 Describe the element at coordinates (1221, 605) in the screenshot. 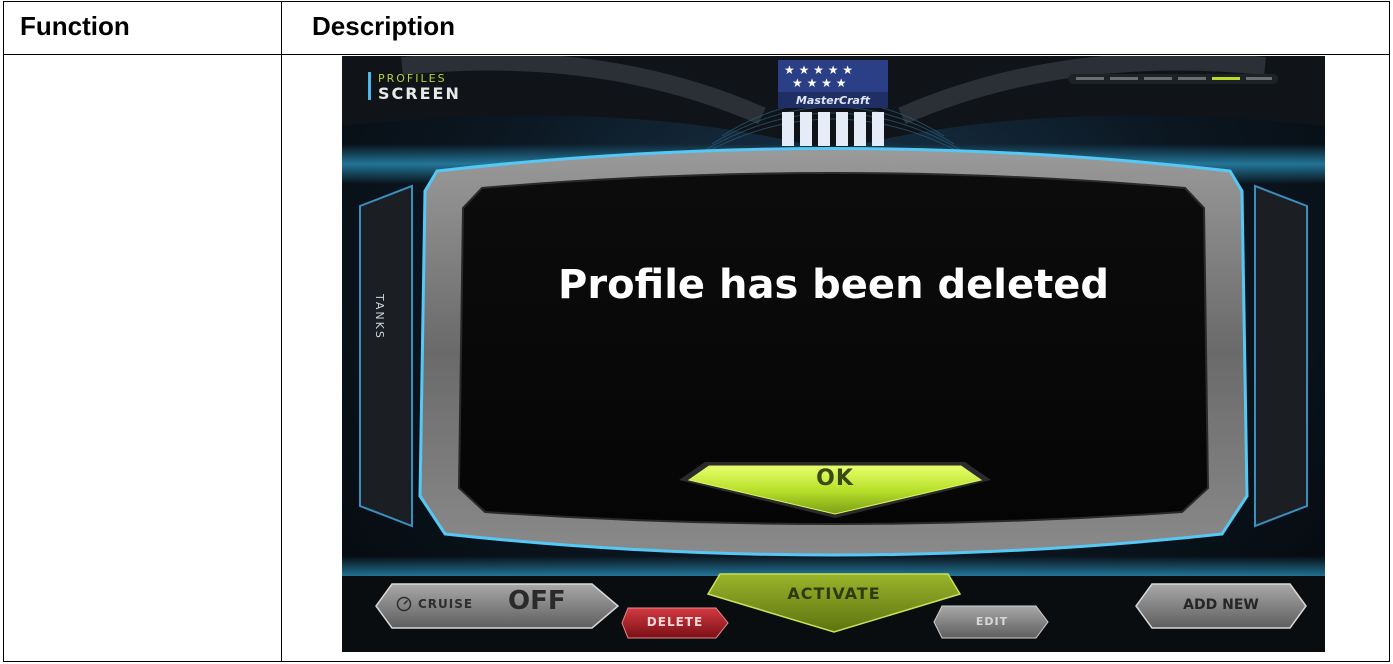

I see `add-new-label: ADD NEW` at that location.